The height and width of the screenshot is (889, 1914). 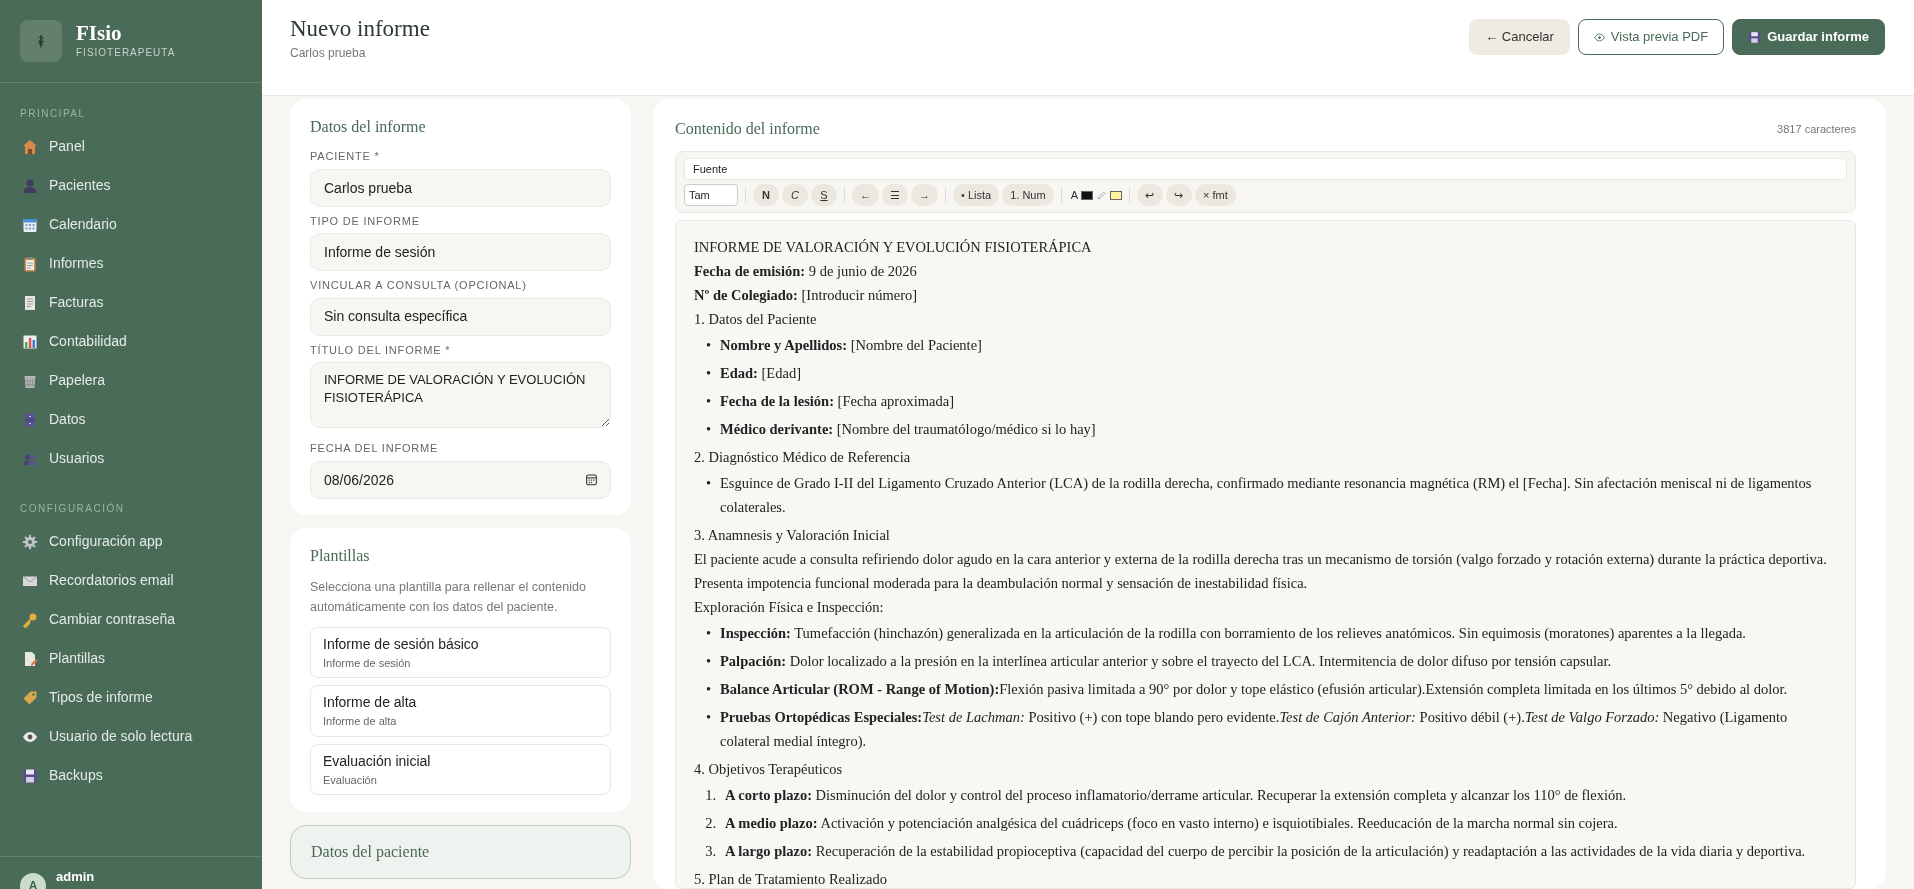 What do you see at coordinates (1265, 851) in the screenshot?
I see `list-item: A largo plazo: Recuperación de la estabilidad propioceptiva (capacidad del cuerpo de percibir la posición de la articulación) y readaptación a las actividades de la vida diaria y deportiva.` at bounding box center [1265, 851].